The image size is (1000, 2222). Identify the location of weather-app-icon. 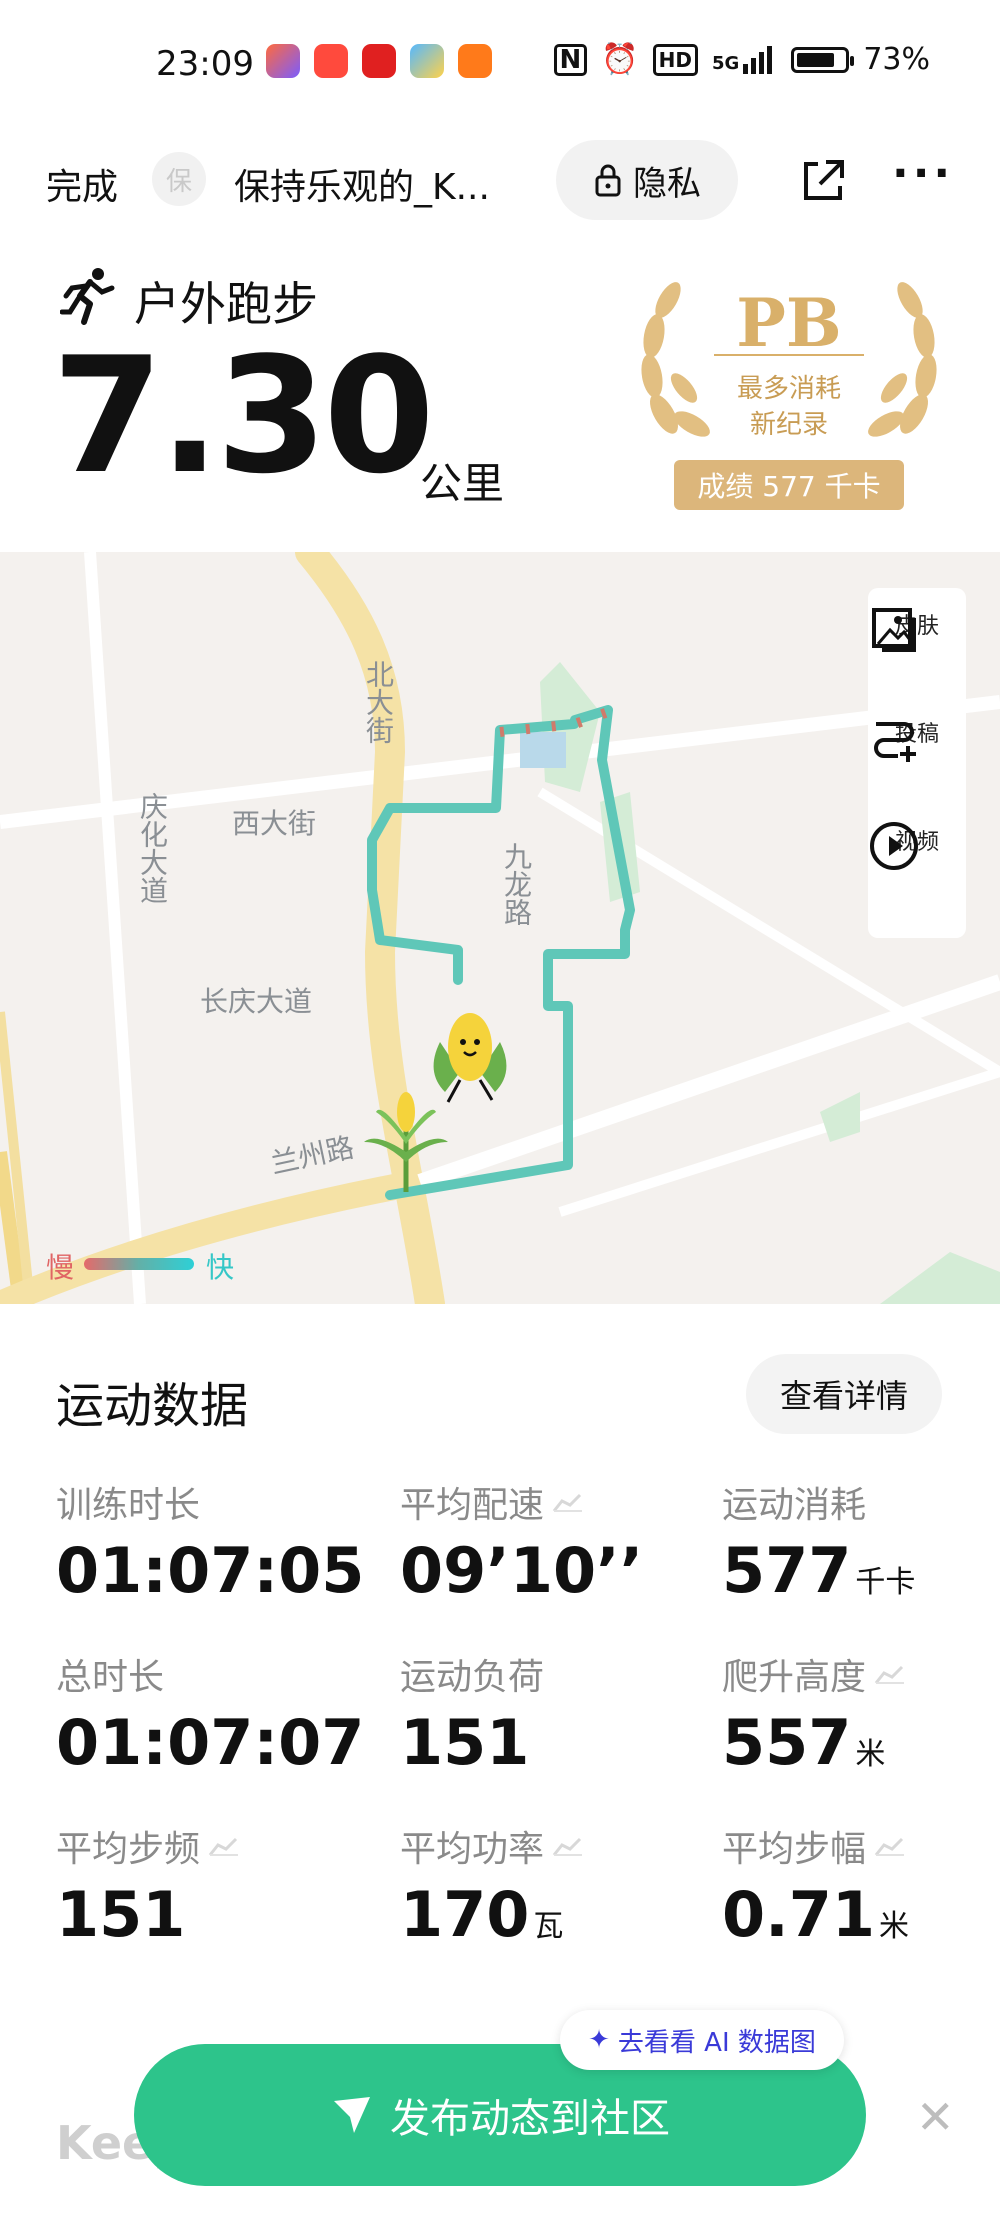
(427, 61).